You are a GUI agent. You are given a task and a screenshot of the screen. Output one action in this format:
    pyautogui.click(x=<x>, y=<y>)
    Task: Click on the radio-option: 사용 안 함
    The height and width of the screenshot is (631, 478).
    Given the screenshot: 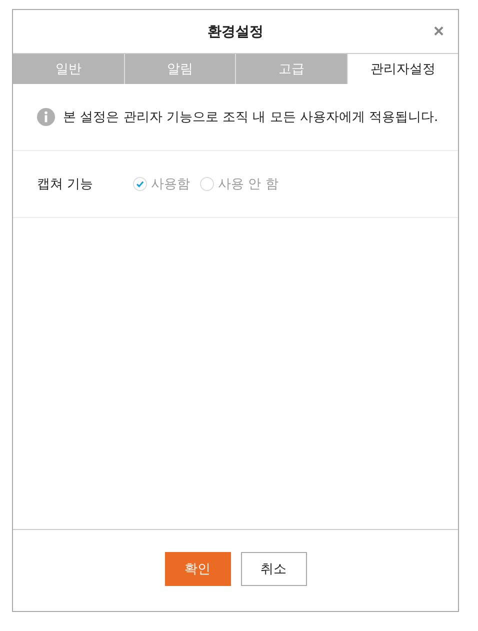 What is the action you would take?
    pyautogui.click(x=239, y=184)
    